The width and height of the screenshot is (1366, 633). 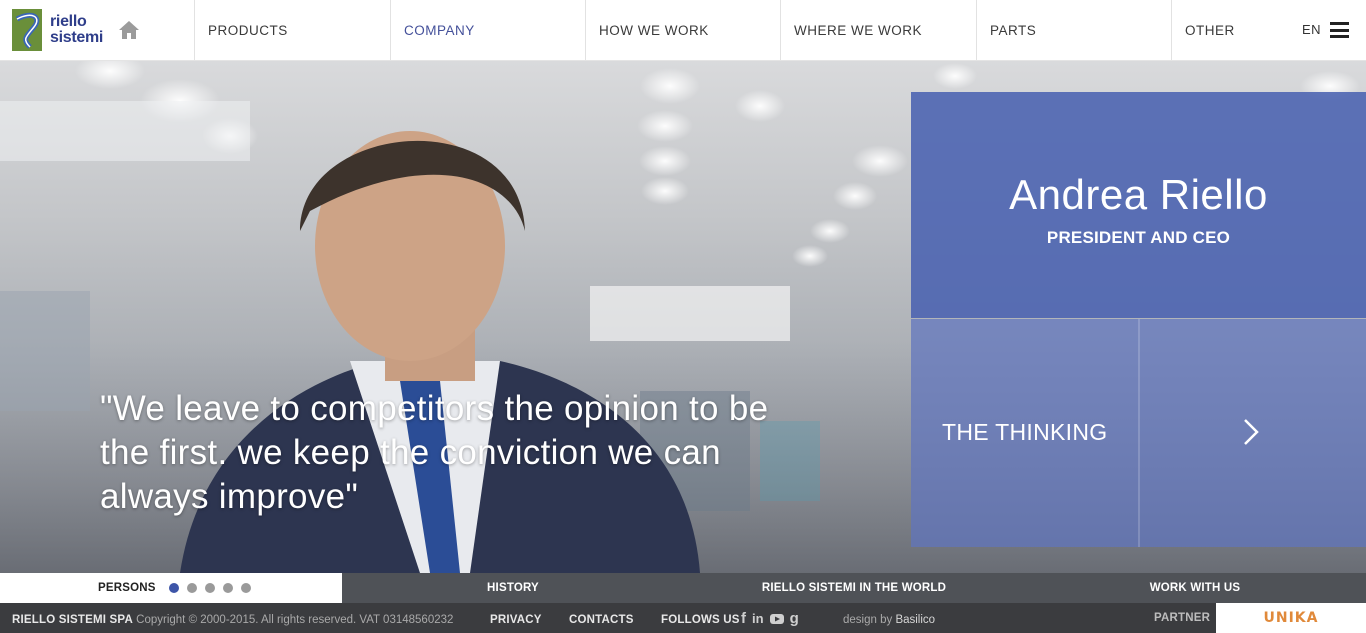 What do you see at coordinates (776, 619) in the screenshot?
I see `youtube-icon` at bounding box center [776, 619].